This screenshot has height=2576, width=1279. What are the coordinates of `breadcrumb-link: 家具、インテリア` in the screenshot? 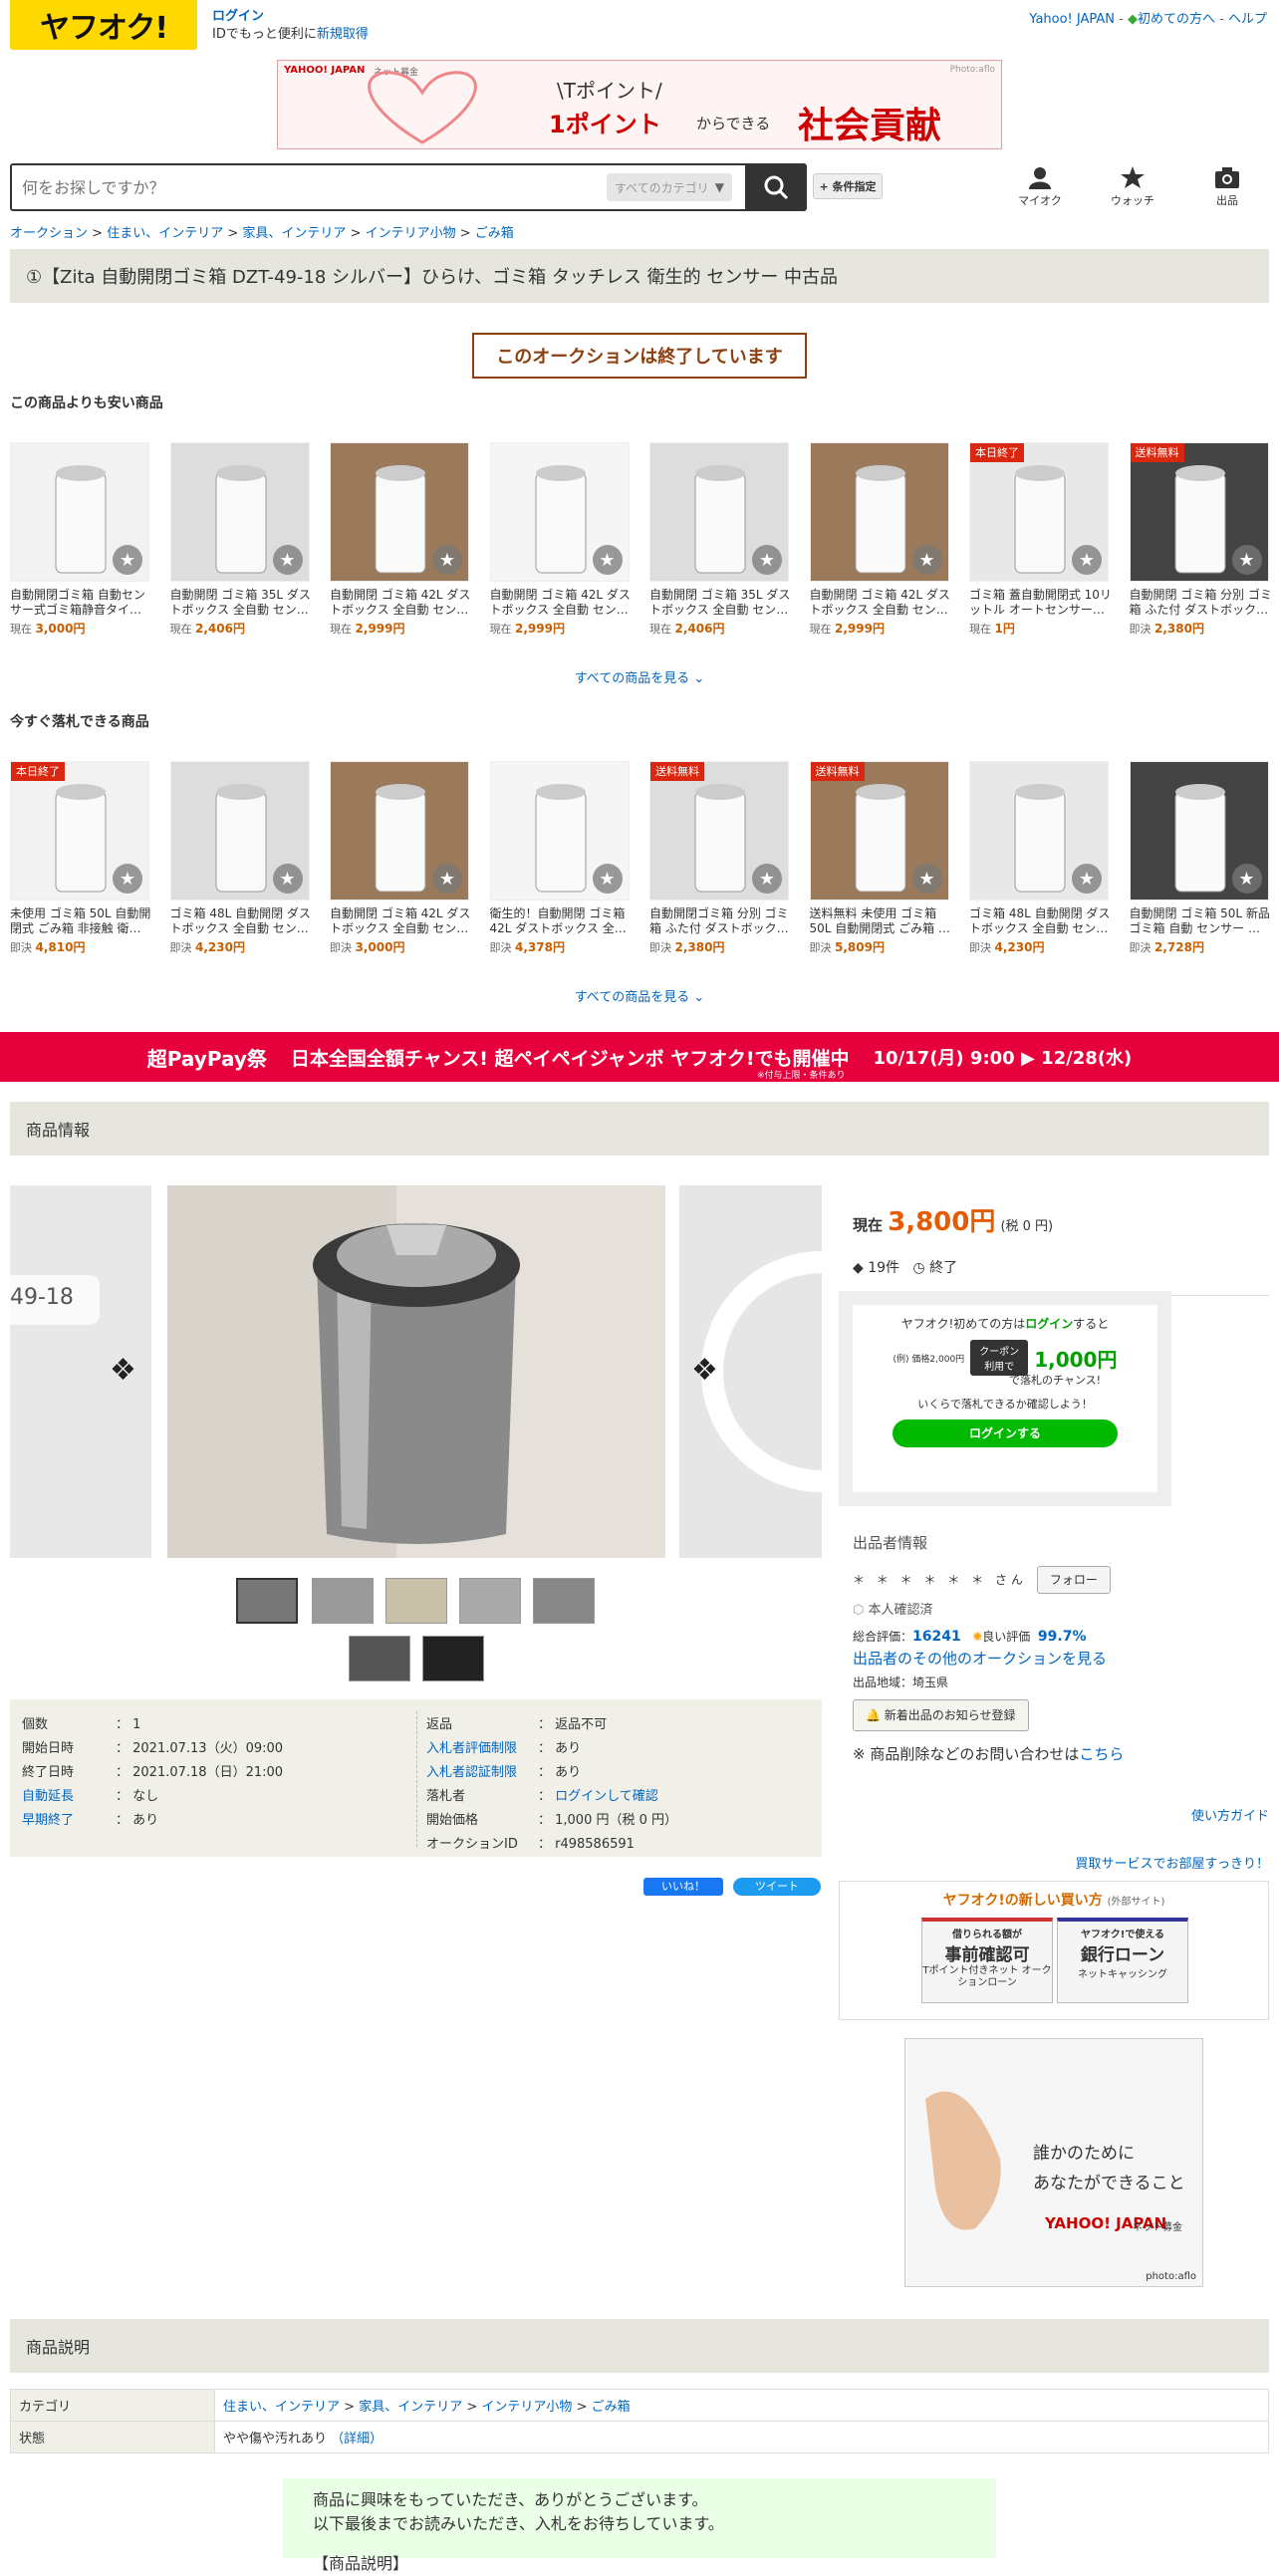 It's located at (294, 233).